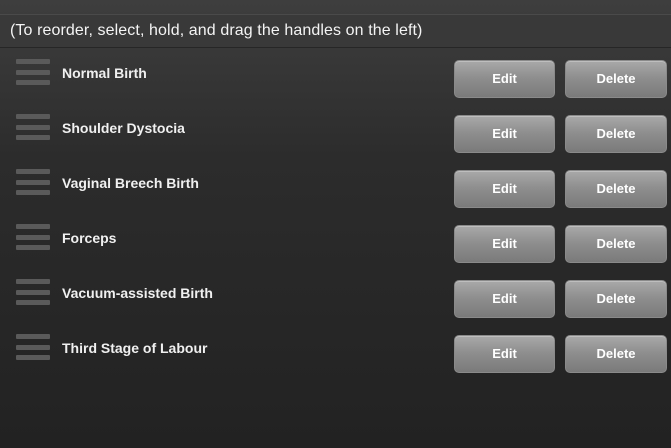 Image resolution: width=671 pixels, height=448 pixels. What do you see at coordinates (104, 73) in the screenshot?
I see `list-item-label: Normal Birth` at bounding box center [104, 73].